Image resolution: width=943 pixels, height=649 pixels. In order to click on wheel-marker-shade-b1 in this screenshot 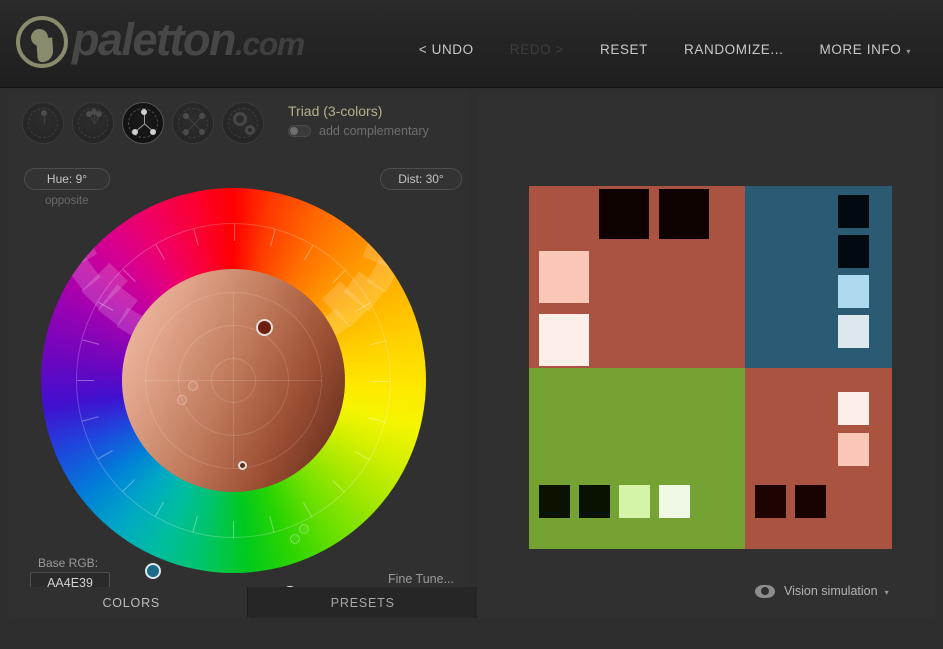, I will do `click(304, 529)`.